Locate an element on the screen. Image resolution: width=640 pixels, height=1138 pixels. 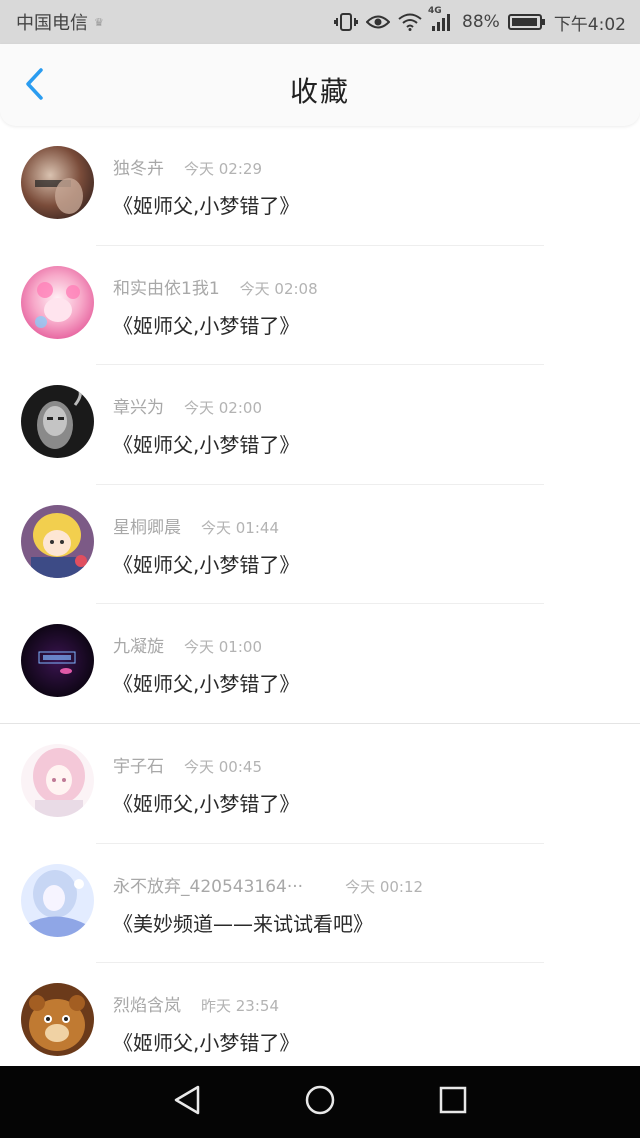
clock: 下午4:02 is located at coordinates (589, 24).